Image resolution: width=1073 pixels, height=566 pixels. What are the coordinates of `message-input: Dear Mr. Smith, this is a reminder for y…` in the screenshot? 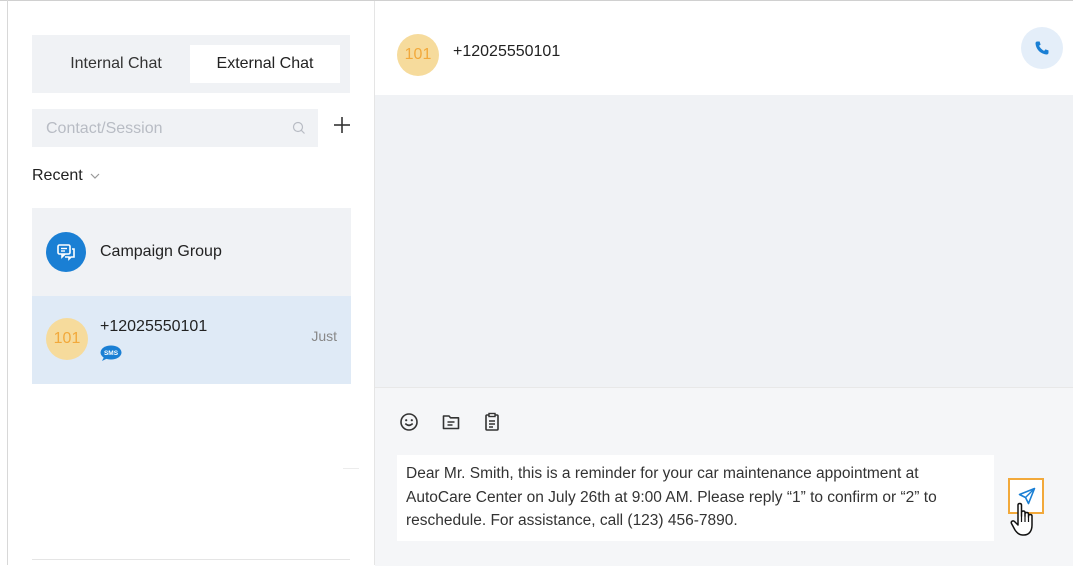 It's located at (695, 499).